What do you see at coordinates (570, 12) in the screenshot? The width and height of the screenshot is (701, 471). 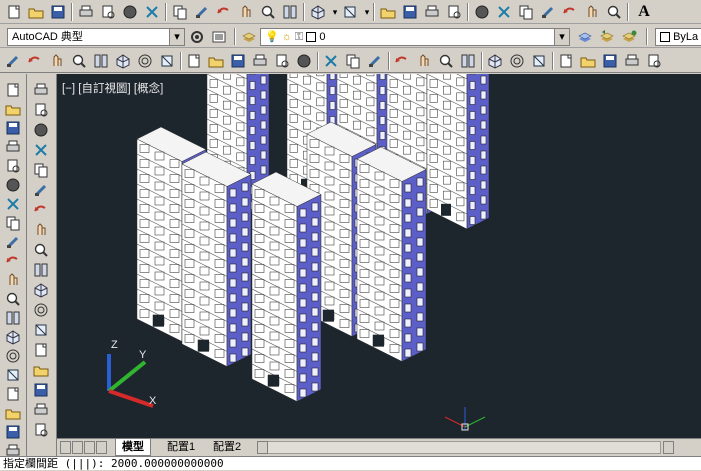 I see `markup-icon` at bounding box center [570, 12].